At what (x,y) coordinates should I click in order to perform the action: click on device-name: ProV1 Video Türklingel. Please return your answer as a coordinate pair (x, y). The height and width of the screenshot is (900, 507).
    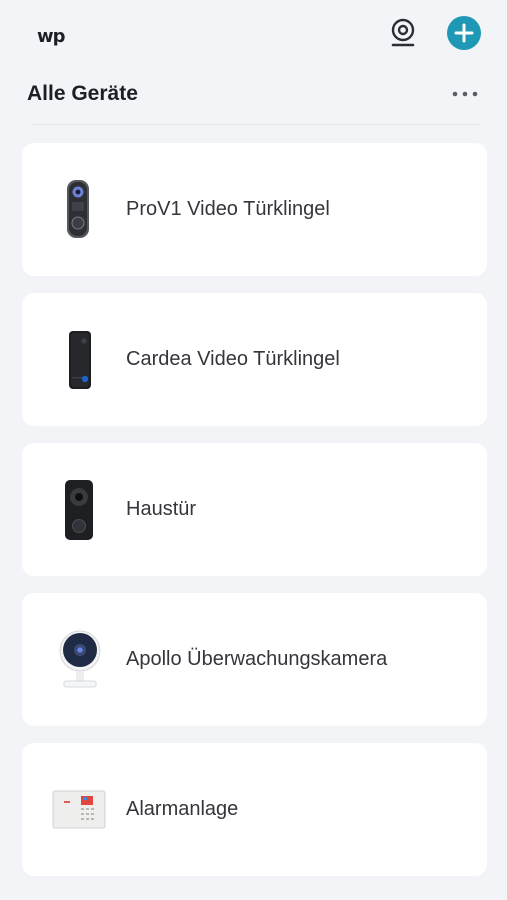
    Looking at the image, I should click on (228, 209).